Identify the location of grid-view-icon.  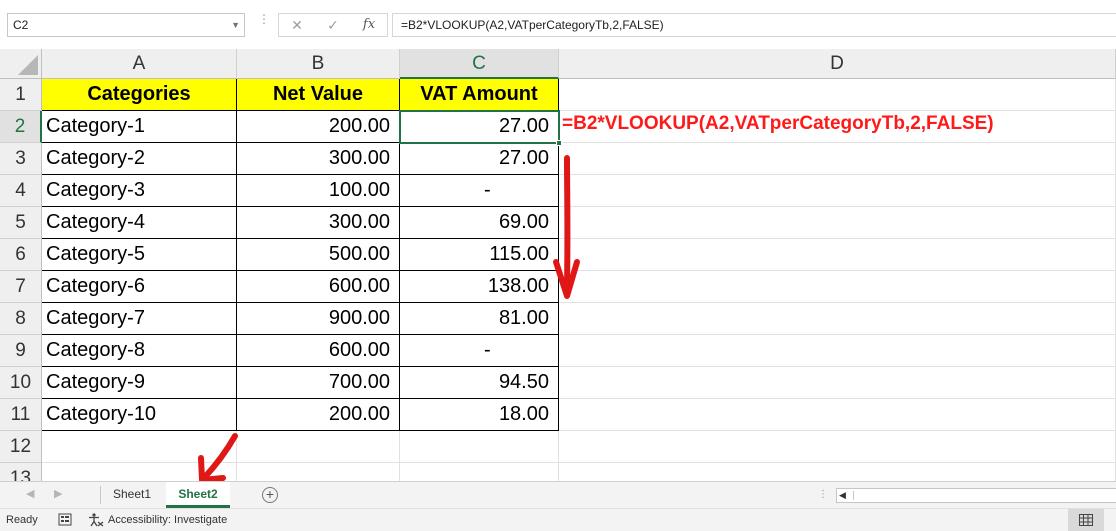
(1086, 520).